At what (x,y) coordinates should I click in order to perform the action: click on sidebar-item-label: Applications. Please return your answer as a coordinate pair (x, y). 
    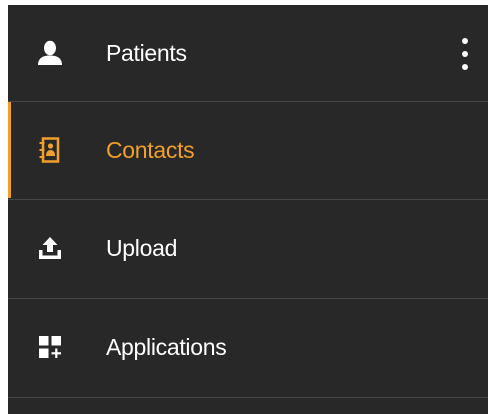
    Looking at the image, I should click on (166, 346).